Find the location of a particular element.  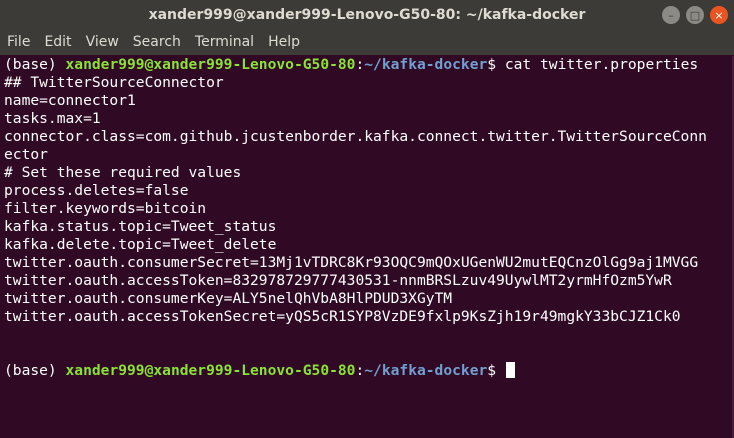

output-line: name=connector1 is located at coordinates (70, 100).